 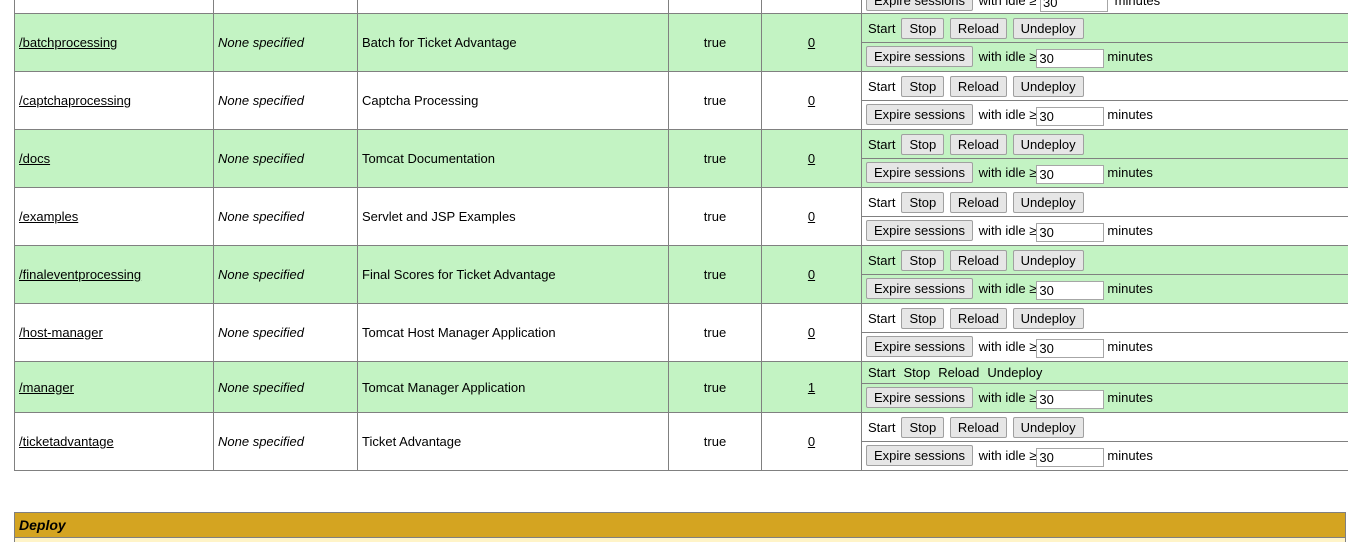 I want to click on app-path-link: /docs, so click(x=34, y=158).